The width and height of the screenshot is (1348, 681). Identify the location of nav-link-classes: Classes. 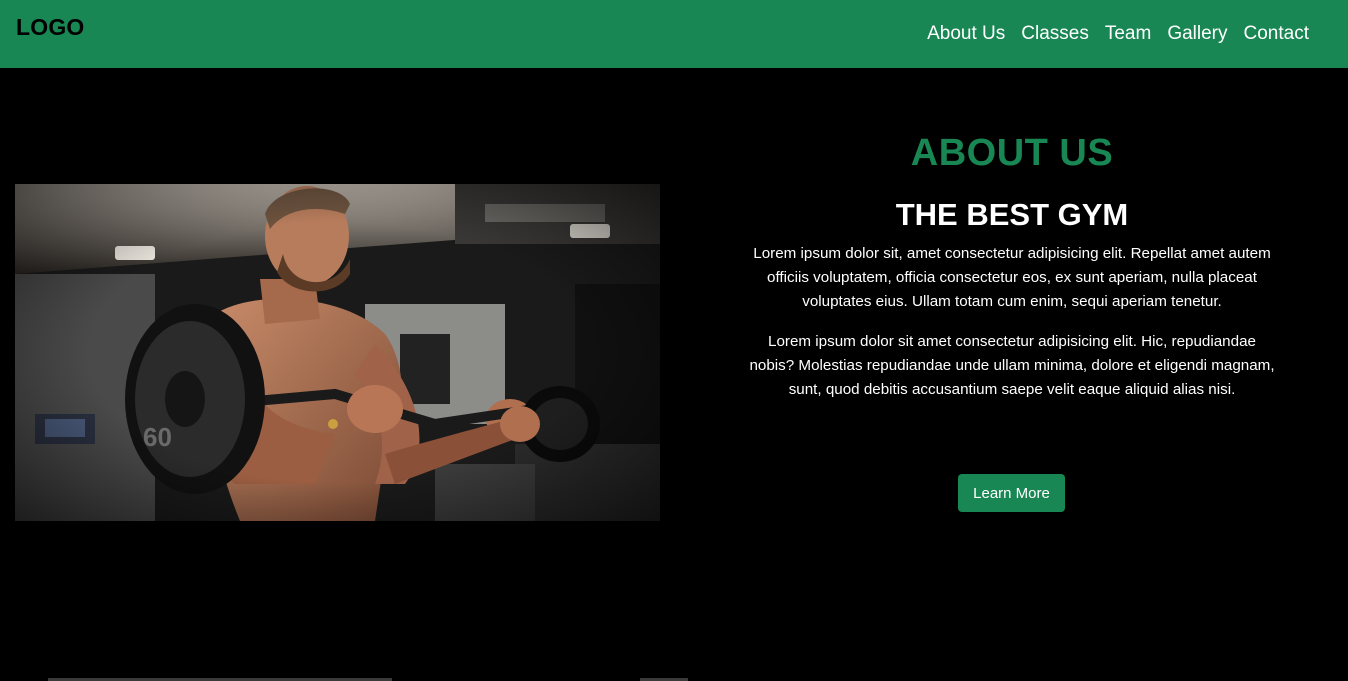
(1055, 34).